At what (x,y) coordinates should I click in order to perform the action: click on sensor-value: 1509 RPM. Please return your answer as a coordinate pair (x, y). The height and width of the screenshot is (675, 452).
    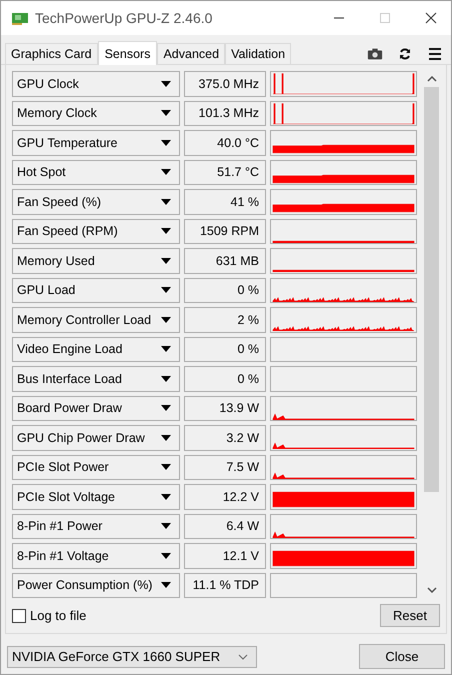
    Looking at the image, I should click on (225, 231).